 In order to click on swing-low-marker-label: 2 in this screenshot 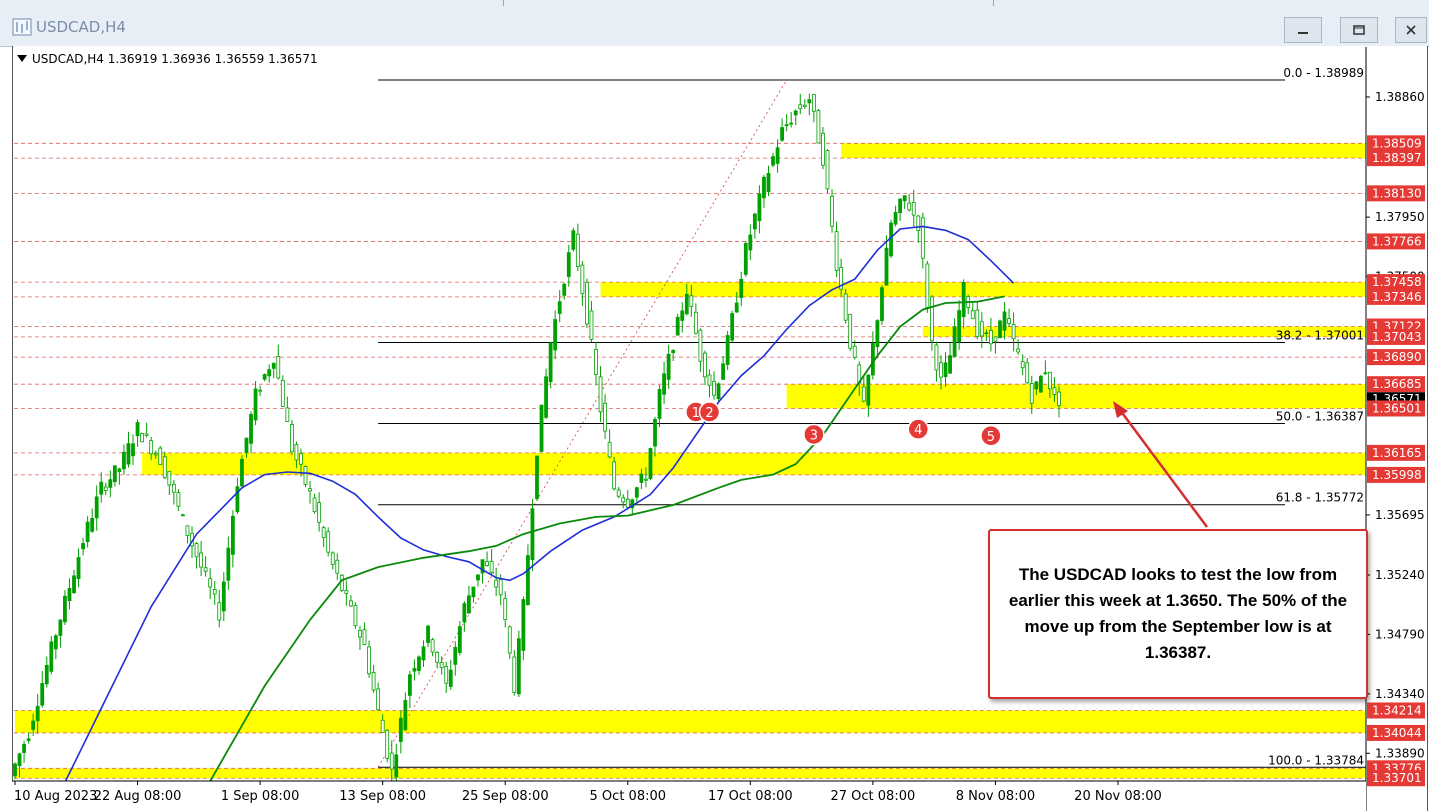, I will do `click(709, 413)`.